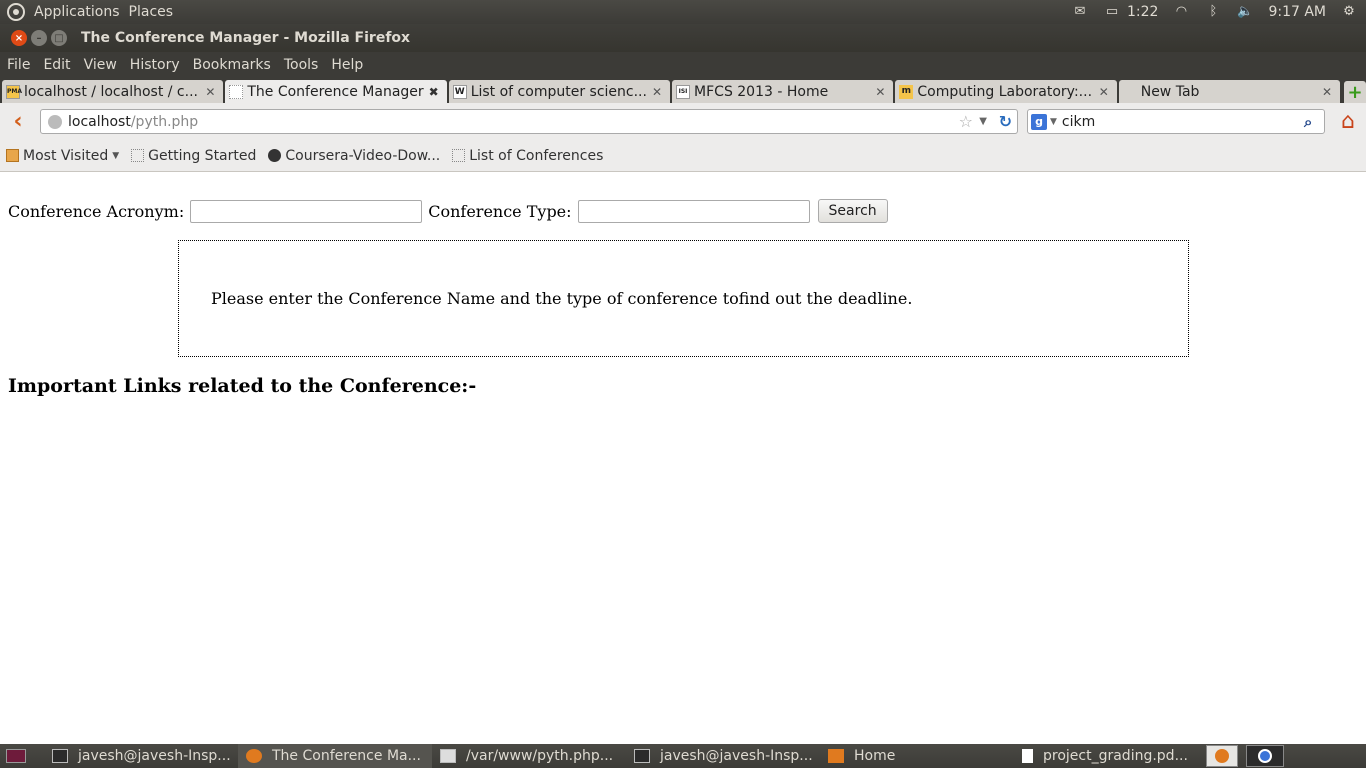  Describe the element at coordinates (1005, 121) in the screenshot. I see `reload-icon: ↻` at that location.